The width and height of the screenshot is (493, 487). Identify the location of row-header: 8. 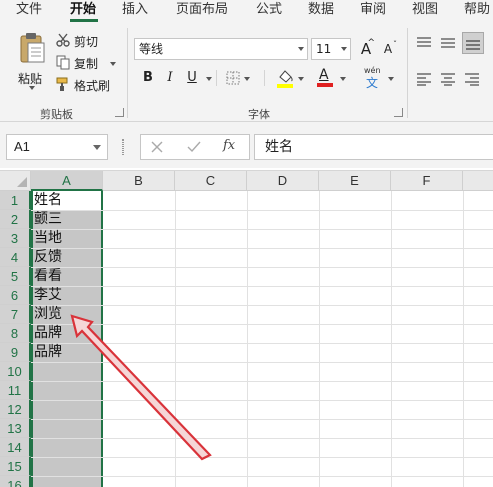
(15, 333).